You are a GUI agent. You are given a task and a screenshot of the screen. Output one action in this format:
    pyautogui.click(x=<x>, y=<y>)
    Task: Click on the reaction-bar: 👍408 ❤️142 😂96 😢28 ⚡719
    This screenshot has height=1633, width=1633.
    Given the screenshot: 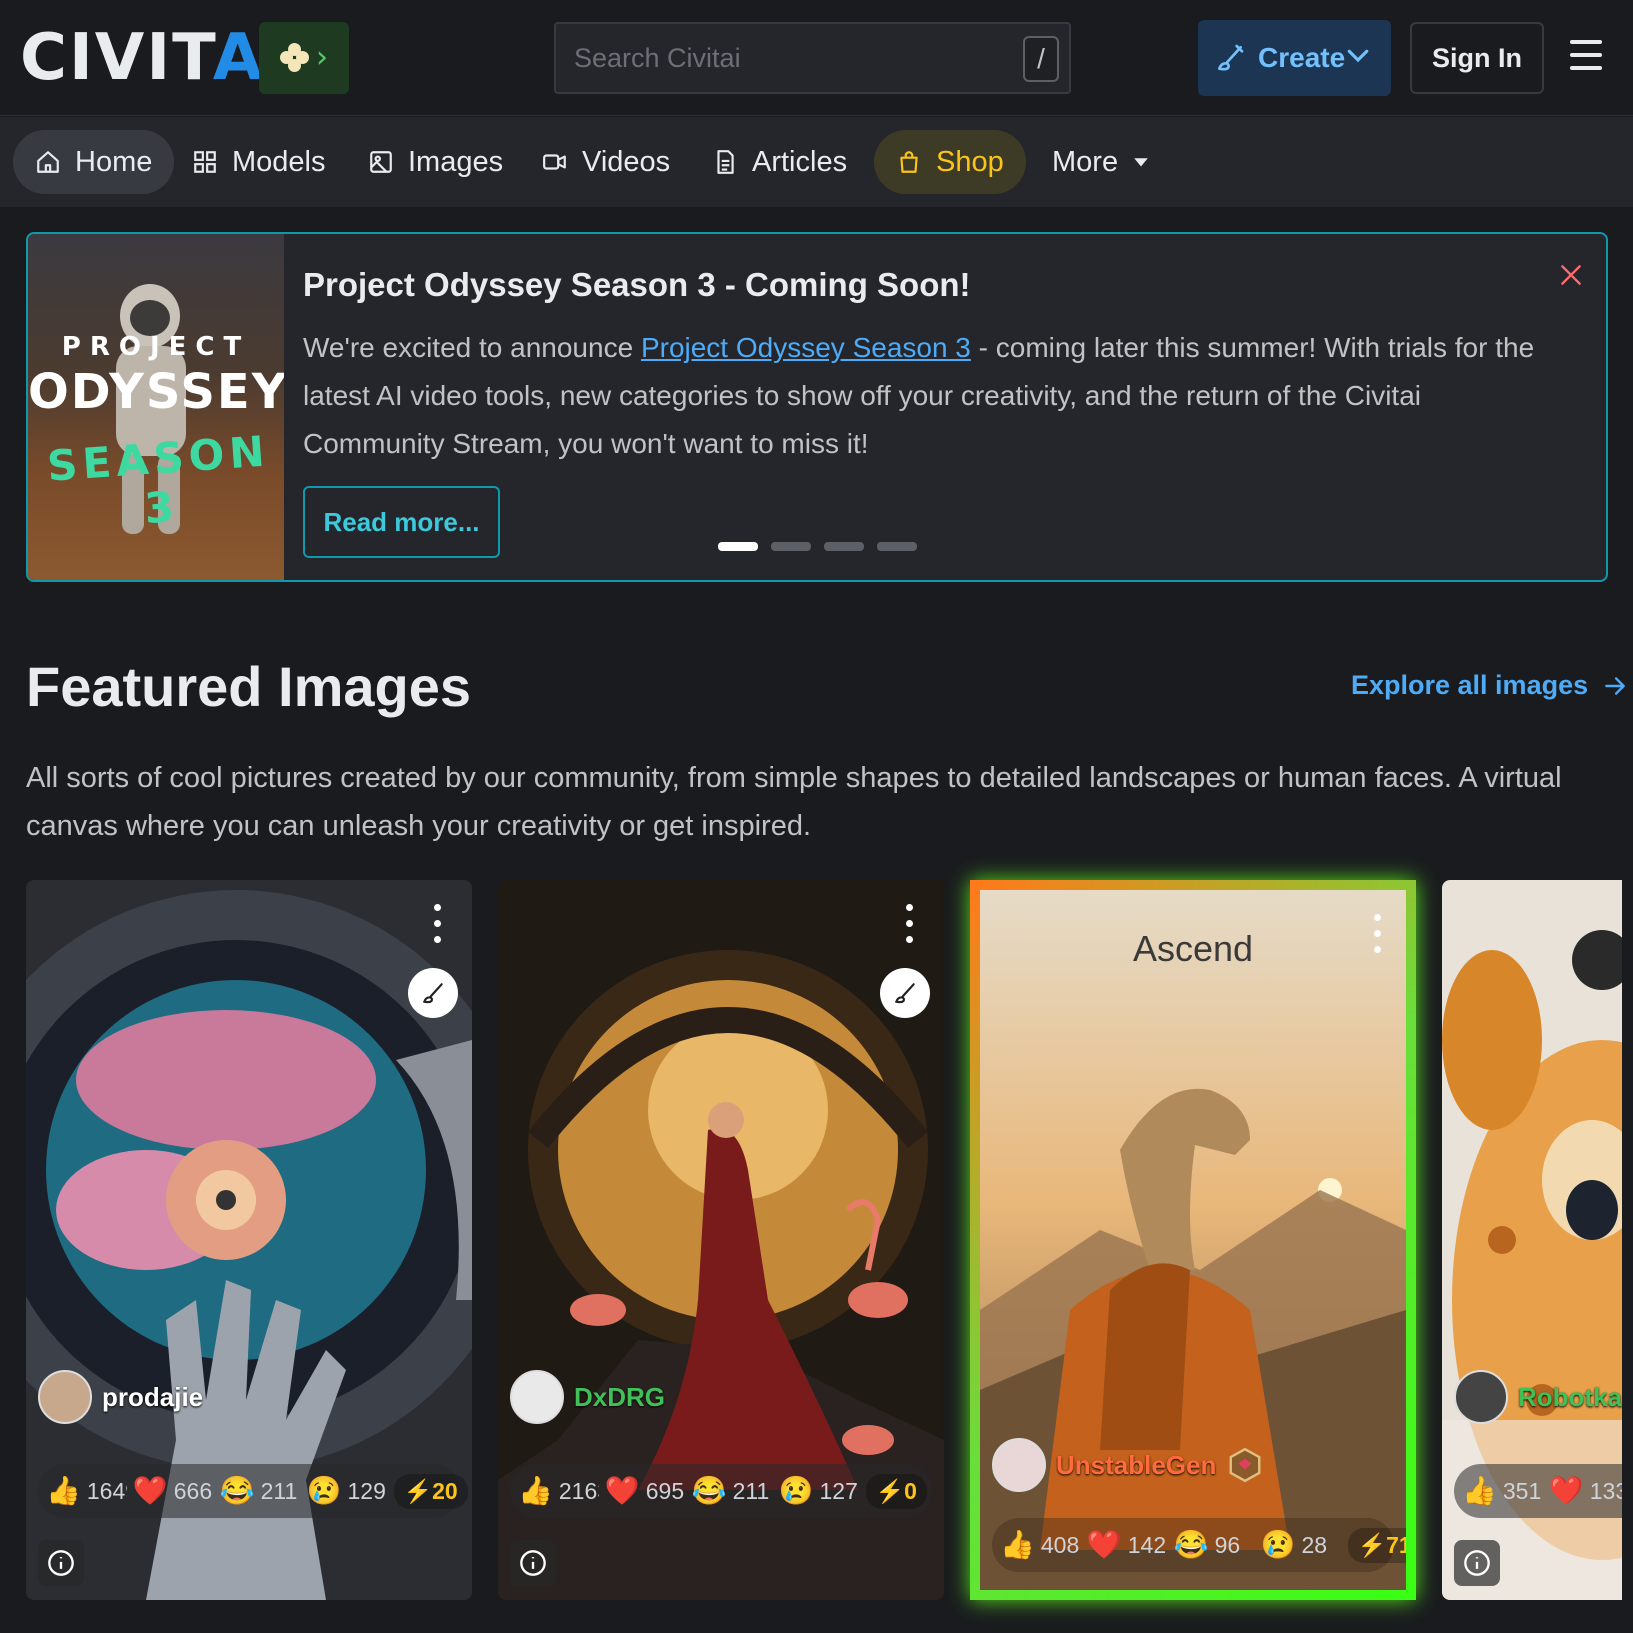 What is the action you would take?
    pyautogui.click(x=1199, y=1545)
    